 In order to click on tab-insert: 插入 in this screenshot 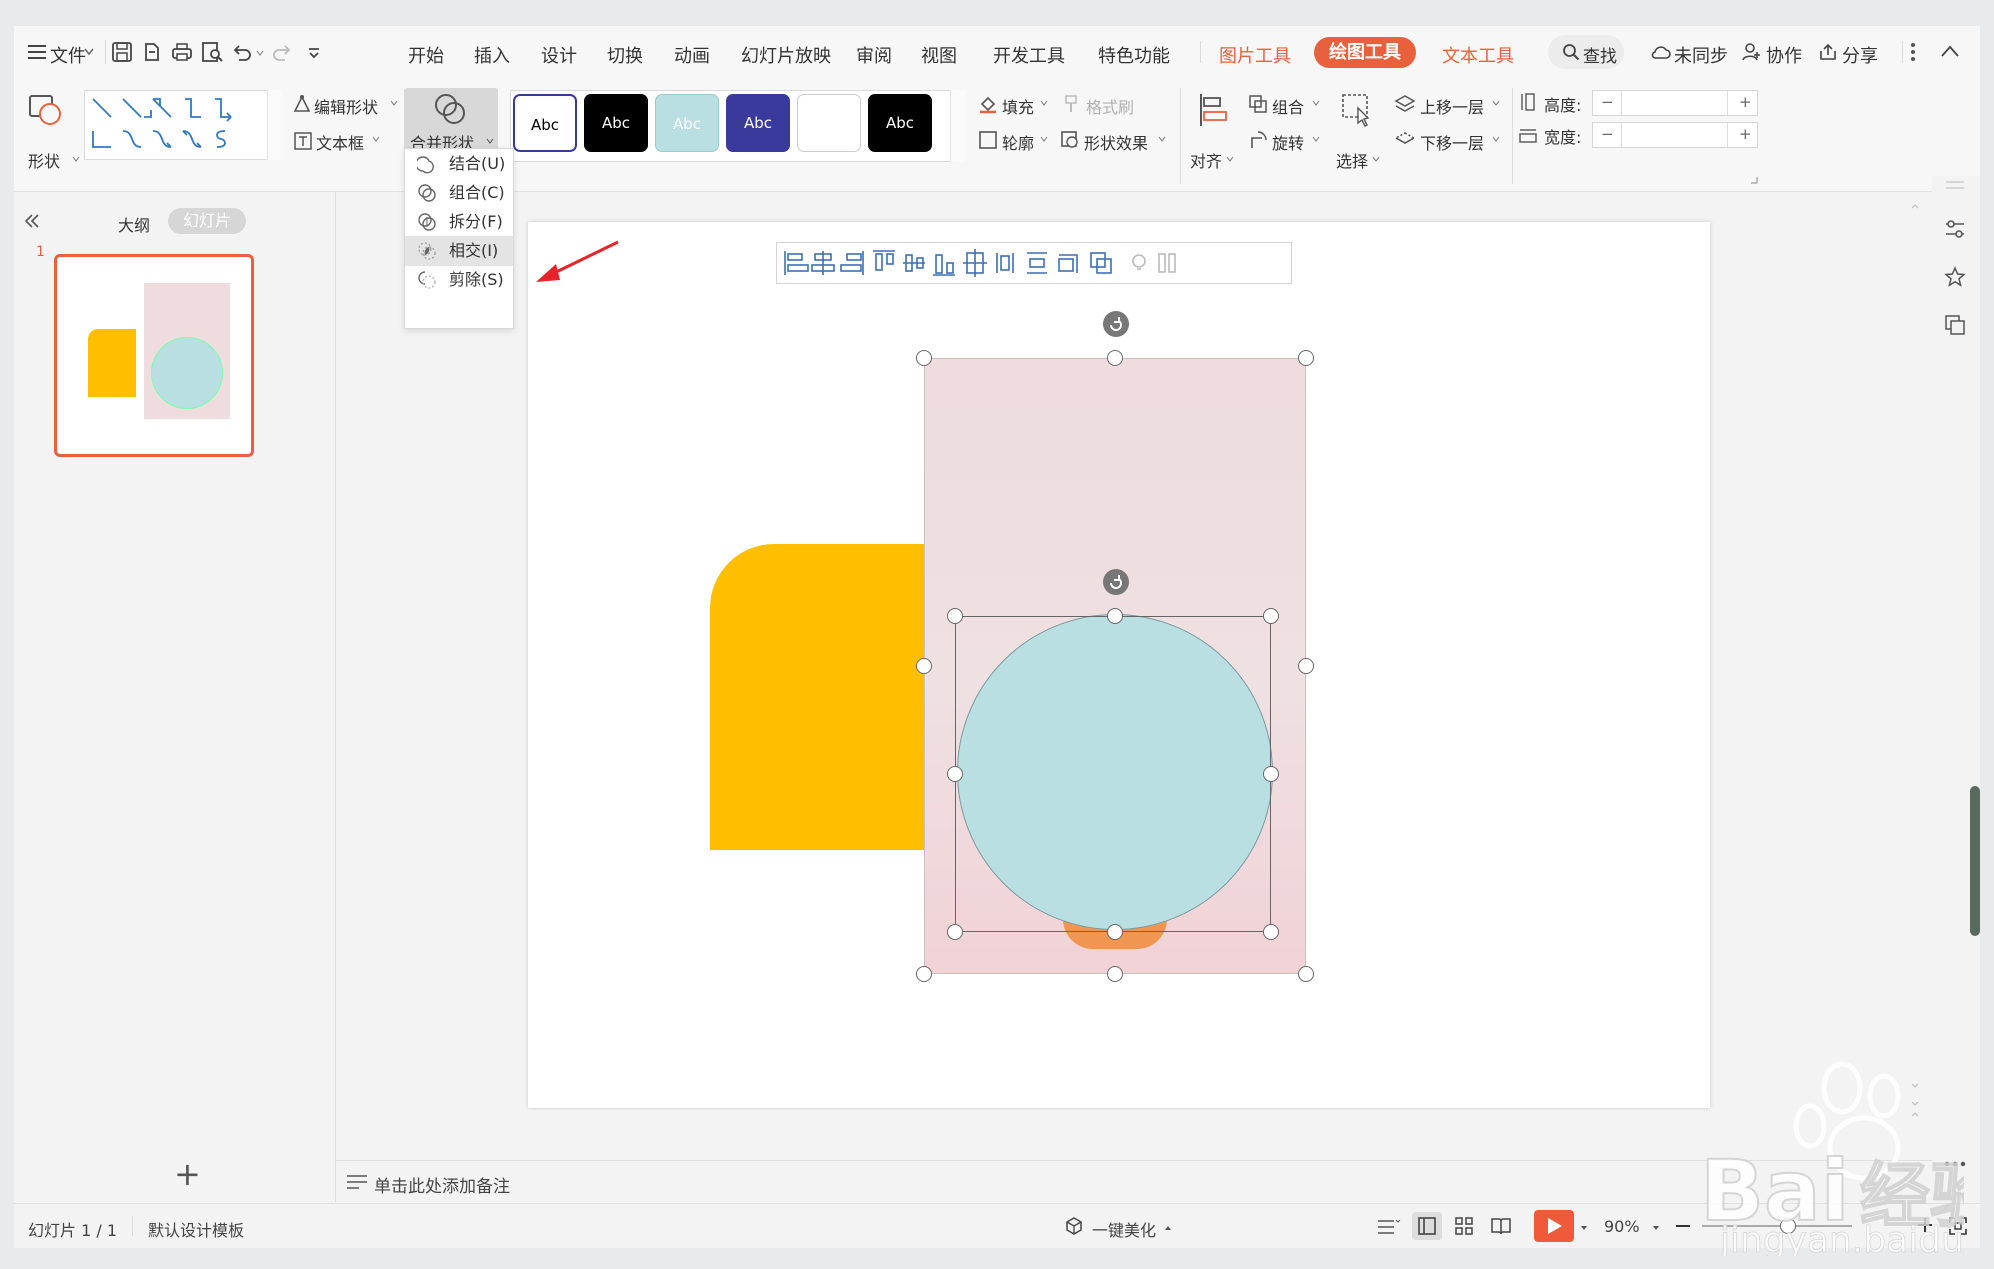, I will do `click(492, 55)`.